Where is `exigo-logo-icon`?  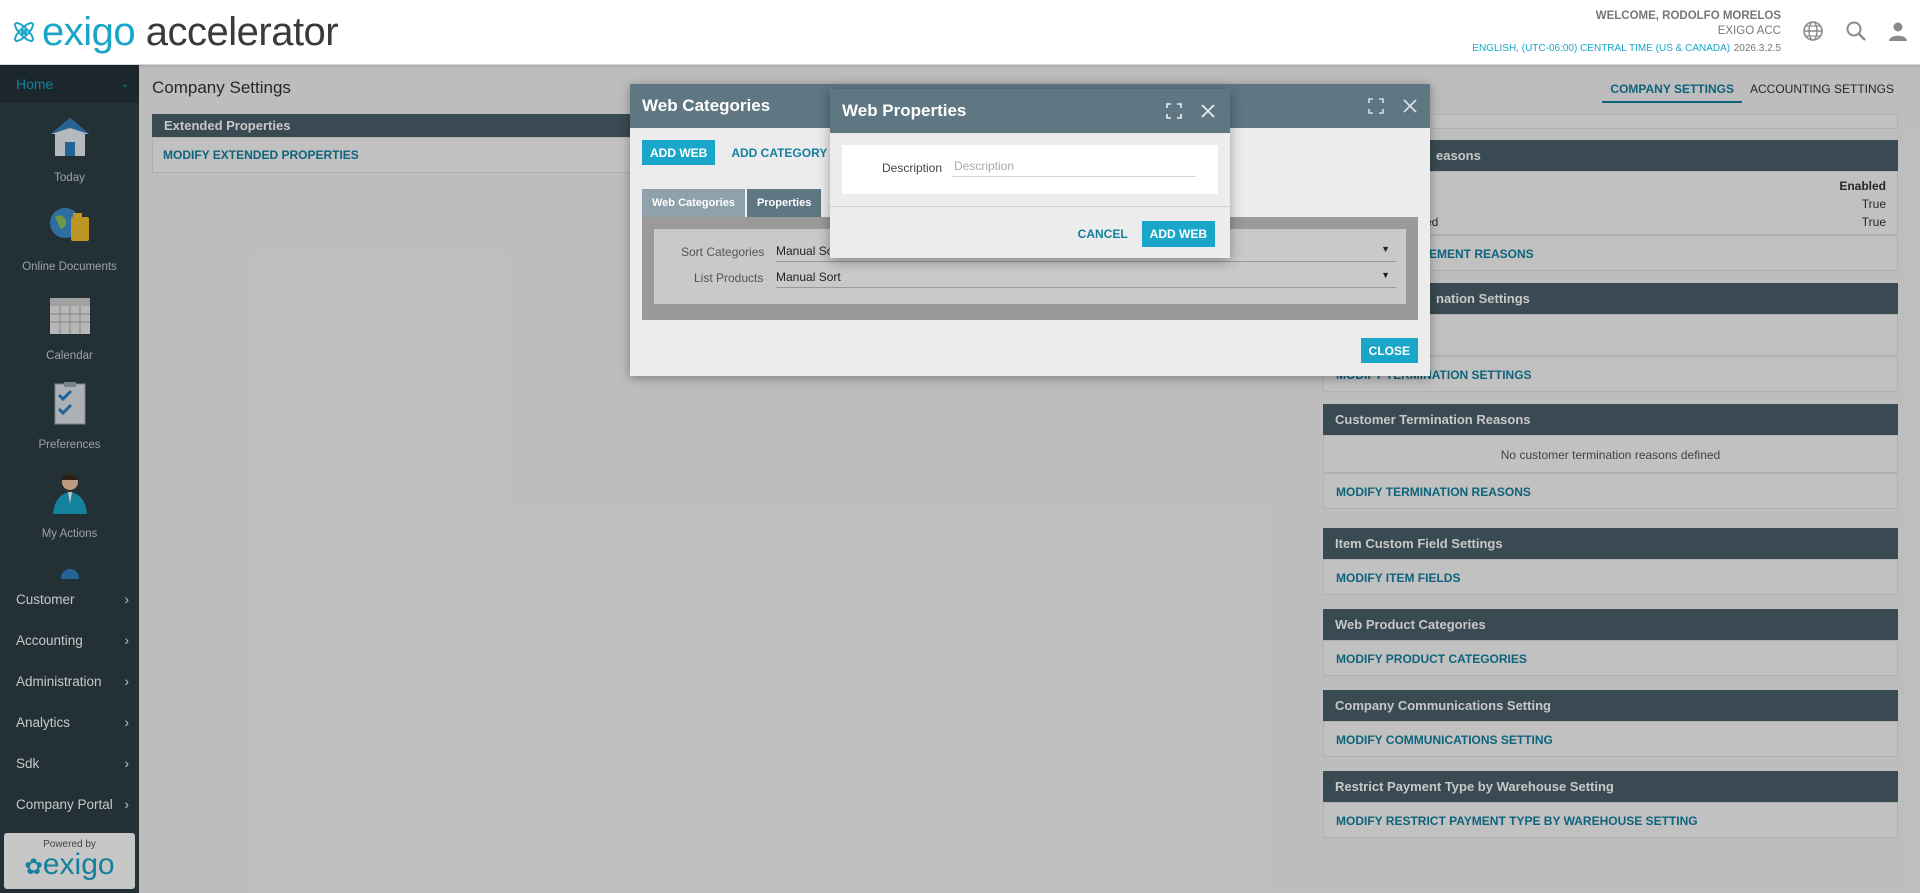 exigo-logo-icon is located at coordinates (24, 32).